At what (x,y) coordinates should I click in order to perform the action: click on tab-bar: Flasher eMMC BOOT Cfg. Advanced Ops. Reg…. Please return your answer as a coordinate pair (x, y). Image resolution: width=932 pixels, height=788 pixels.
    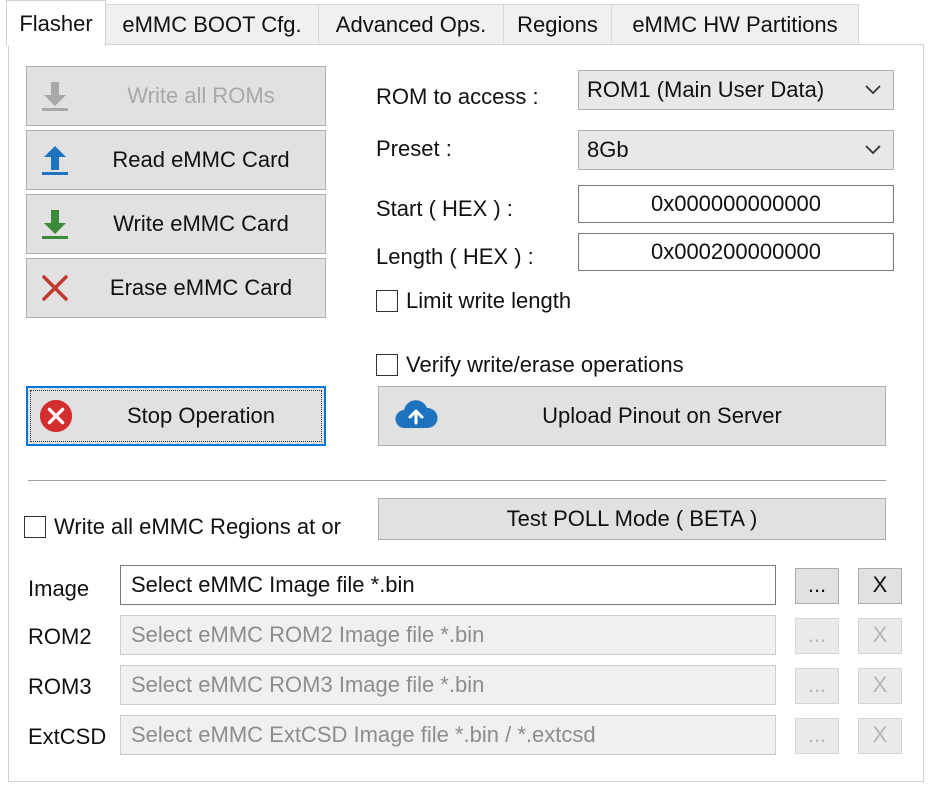
    Looking at the image, I should click on (466, 23).